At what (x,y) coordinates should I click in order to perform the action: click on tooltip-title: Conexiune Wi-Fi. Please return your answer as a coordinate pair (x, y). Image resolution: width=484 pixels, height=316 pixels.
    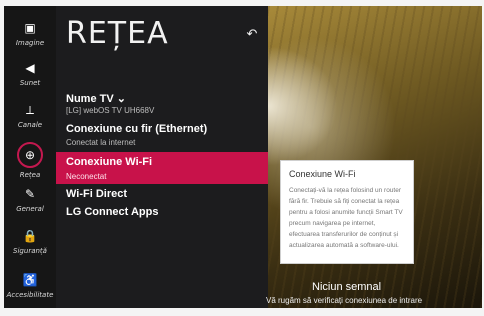
    Looking at the image, I should click on (322, 174).